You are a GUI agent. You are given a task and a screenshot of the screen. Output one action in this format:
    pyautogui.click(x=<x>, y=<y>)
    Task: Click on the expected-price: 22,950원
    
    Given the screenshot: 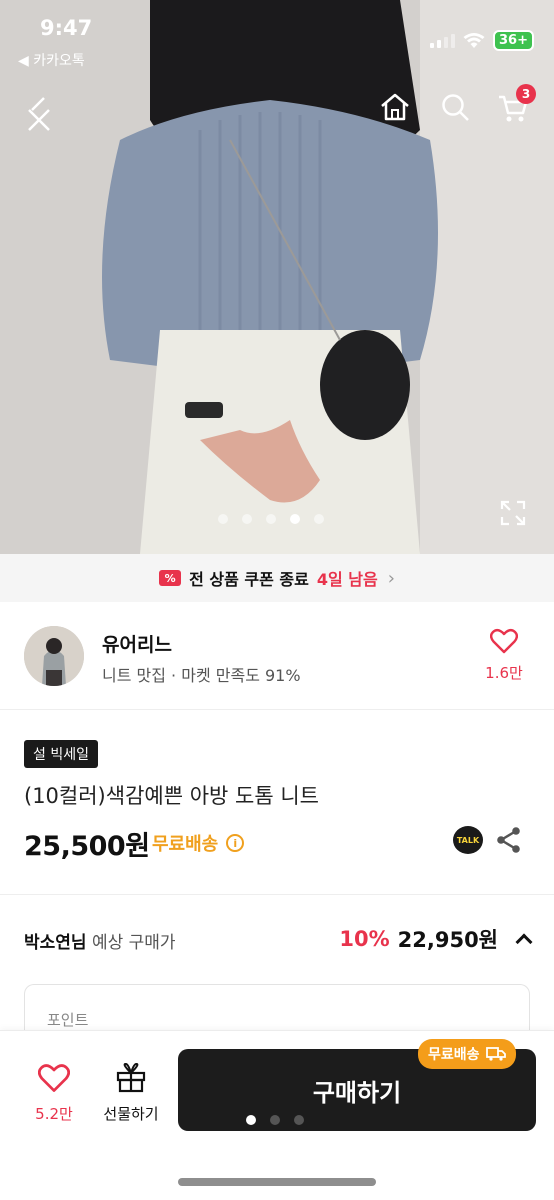 What is the action you would take?
    pyautogui.click(x=447, y=940)
    